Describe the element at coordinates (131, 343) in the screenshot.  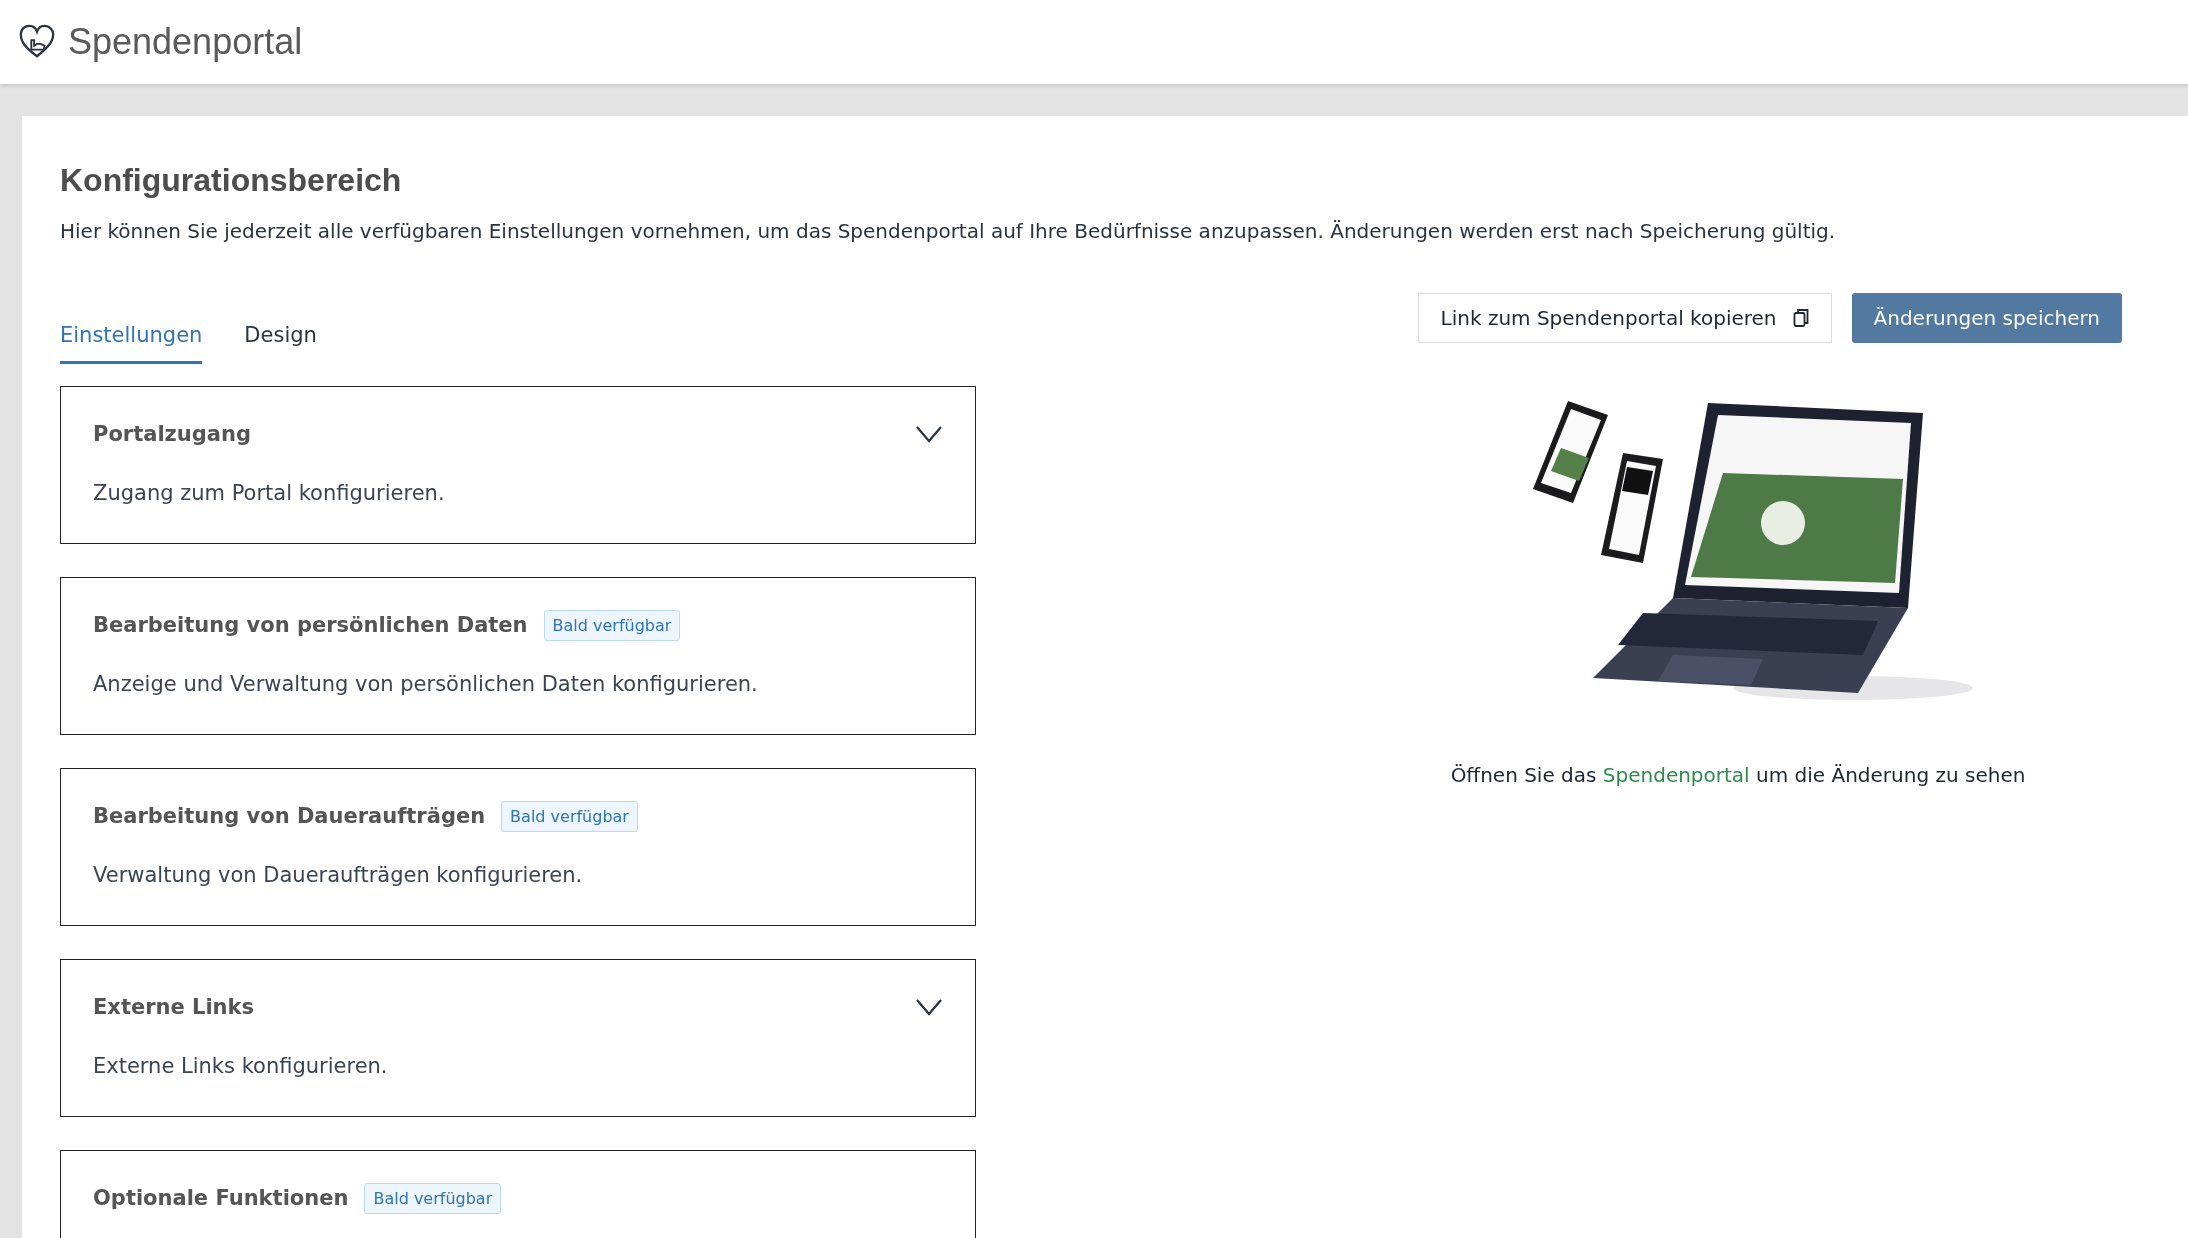
I see `tab: Einstellungen` at that location.